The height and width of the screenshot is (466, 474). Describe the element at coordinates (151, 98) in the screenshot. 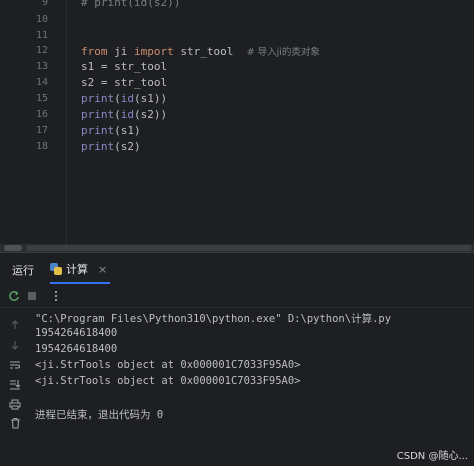

I see `arguments: (s1))` at that location.